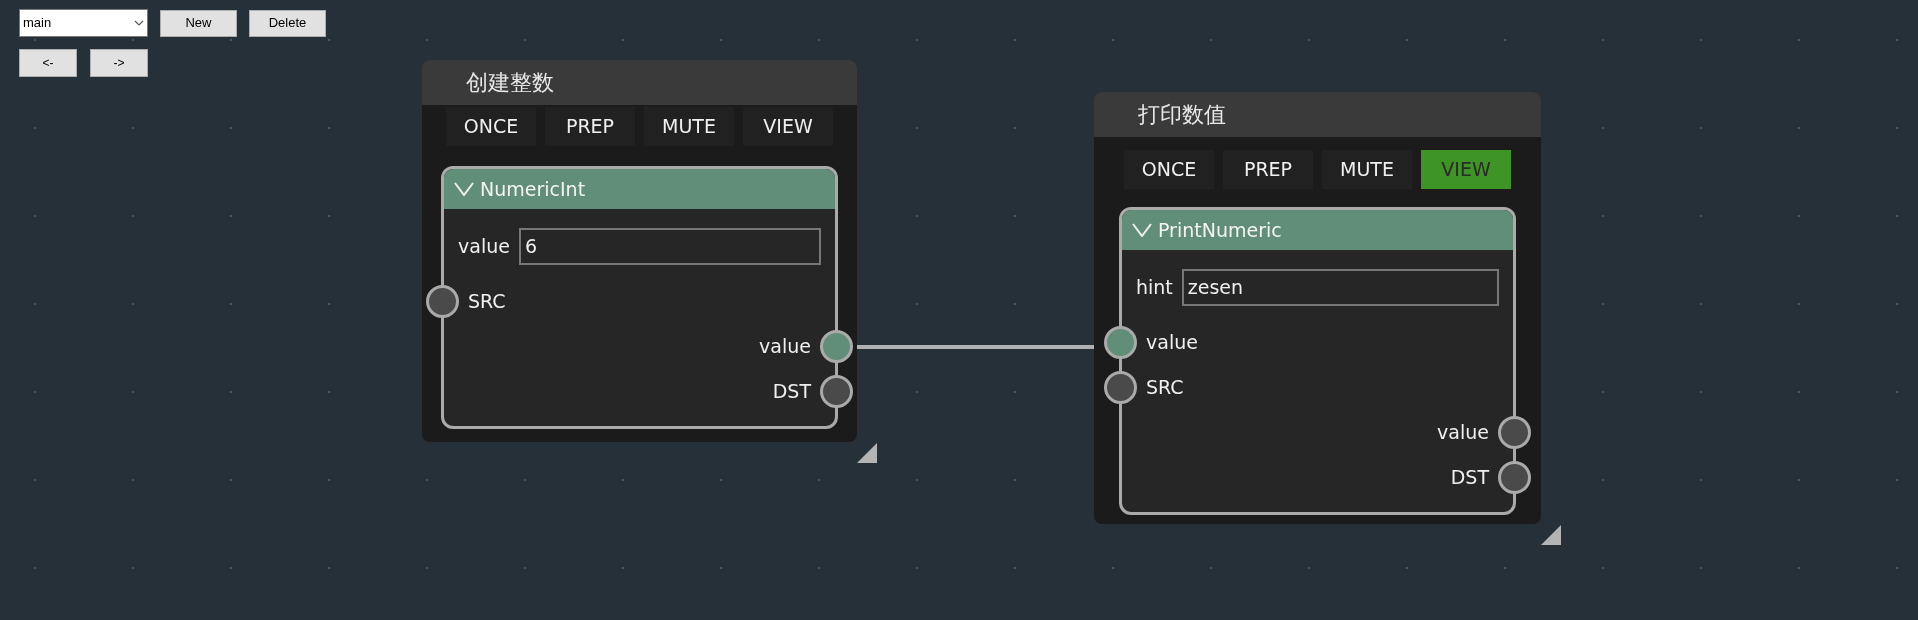  What do you see at coordinates (1154, 287) in the screenshot?
I see `field-label: hint` at bounding box center [1154, 287].